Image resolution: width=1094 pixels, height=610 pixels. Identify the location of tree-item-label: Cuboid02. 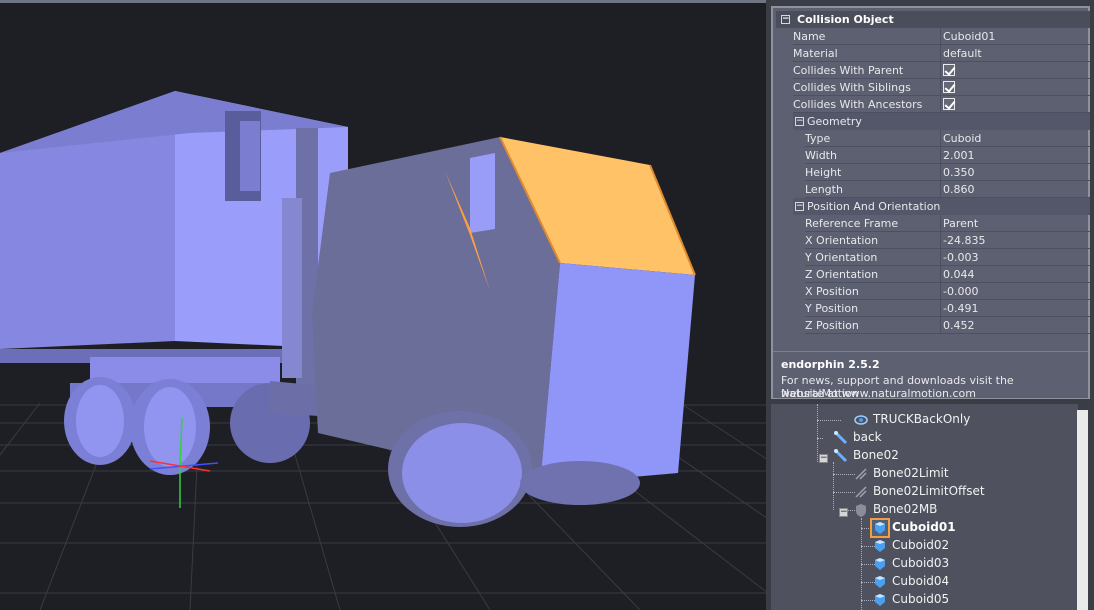
(921, 545).